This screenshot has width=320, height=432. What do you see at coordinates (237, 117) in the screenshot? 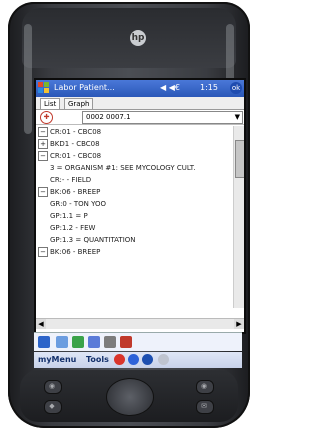
I see `chevron-down-icon: ▼` at bounding box center [237, 117].